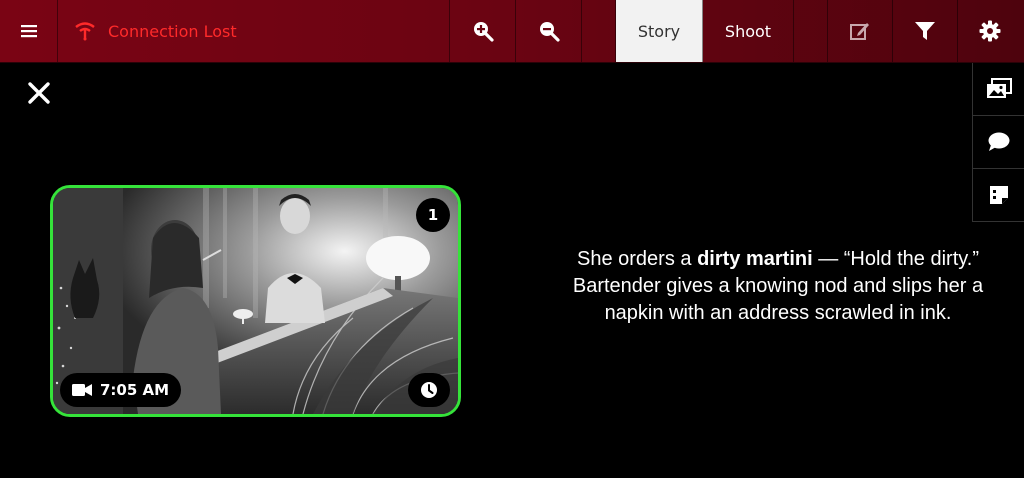 This screenshot has height=478, width=1024. Describe the element at coordinates (82, 390) in the screenshot. I see `video-camera-icon` at that location.